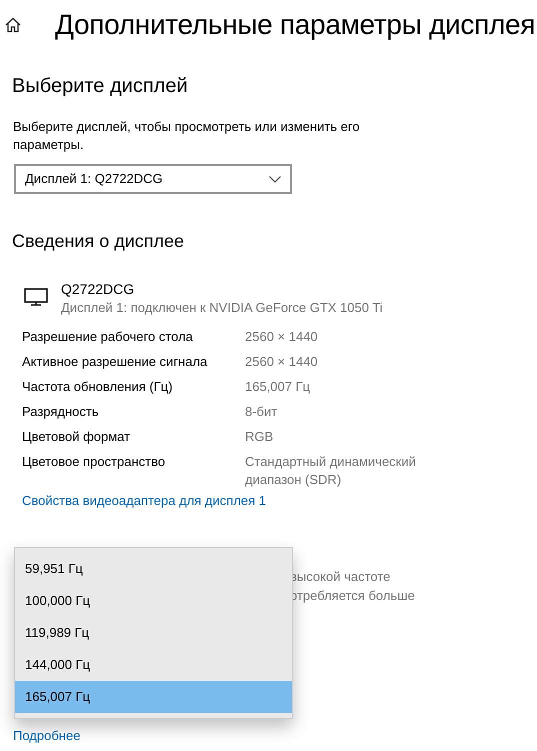  I want to click on menu-item: 165,007 Гц, so click(153, 697).